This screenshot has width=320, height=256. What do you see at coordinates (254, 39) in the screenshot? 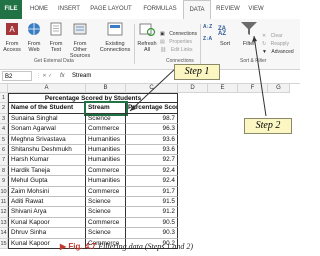
I see `step2-arrowhead` at bounding box center [254, 39].